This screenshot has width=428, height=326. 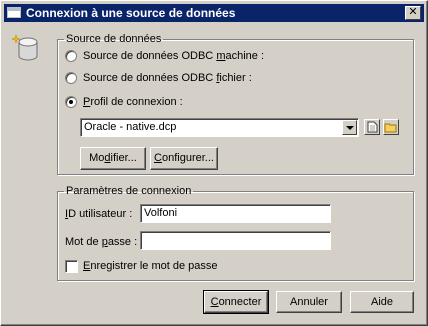 I want to click on cancel-button: Annuler, so click(x=309, y=302).